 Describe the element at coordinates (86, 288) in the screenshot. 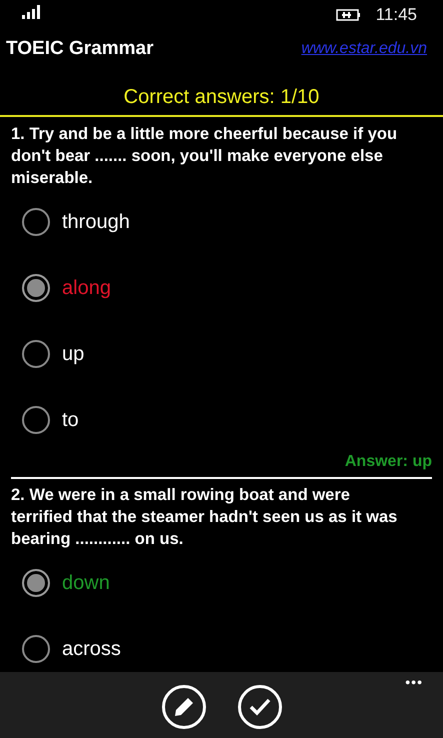

I see `option-label: along` at that location.